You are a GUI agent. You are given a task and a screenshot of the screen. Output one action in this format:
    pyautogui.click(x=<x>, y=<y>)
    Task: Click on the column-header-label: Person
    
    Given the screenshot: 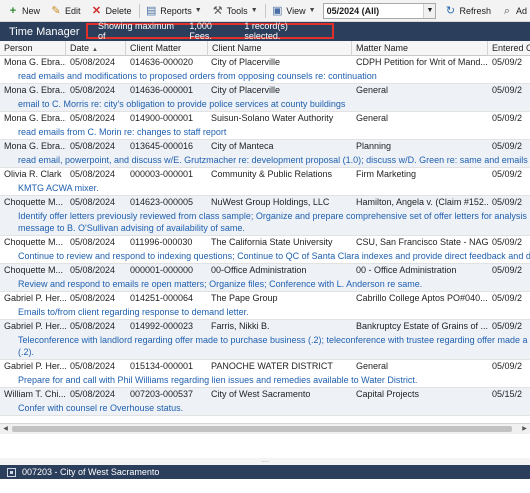 What is the action you would take?
    pyautogui.click(x=18, y=48)
    